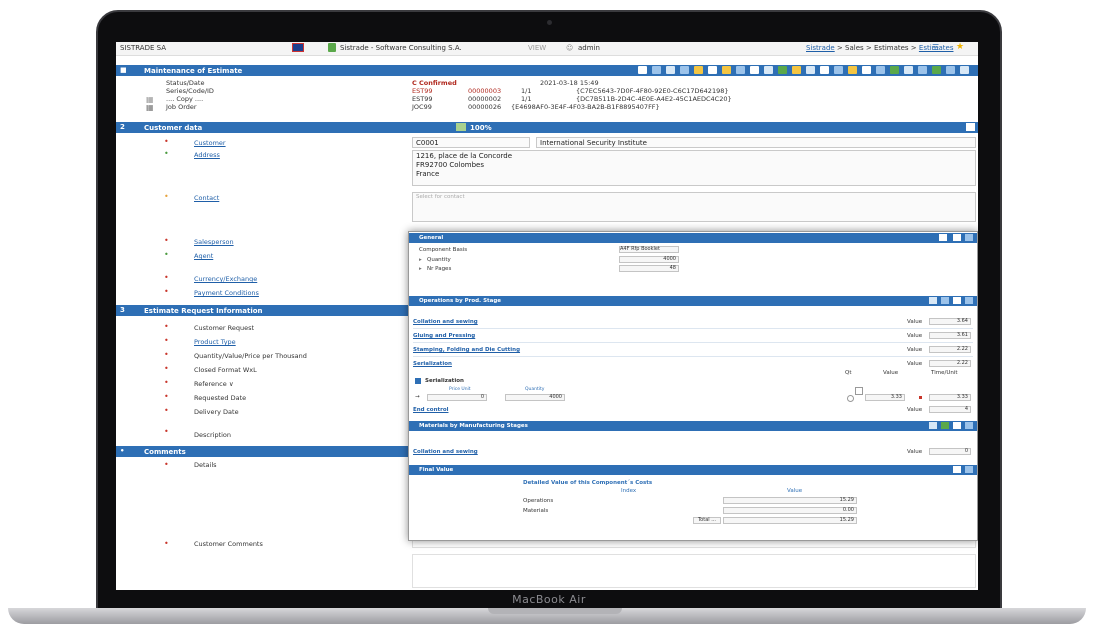  Describe the element at coordinates (298, 47) in the screenshot. I see `flag-uk-icon` at that location.